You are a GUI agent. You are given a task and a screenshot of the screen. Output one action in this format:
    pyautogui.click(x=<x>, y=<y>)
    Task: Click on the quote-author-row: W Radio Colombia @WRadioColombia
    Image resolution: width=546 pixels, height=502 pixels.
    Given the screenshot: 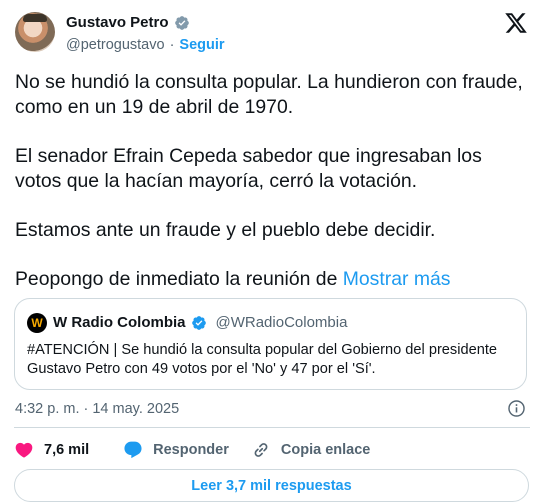 What is the action you would take?
    pyautogui.click(x=200, y=322)
    